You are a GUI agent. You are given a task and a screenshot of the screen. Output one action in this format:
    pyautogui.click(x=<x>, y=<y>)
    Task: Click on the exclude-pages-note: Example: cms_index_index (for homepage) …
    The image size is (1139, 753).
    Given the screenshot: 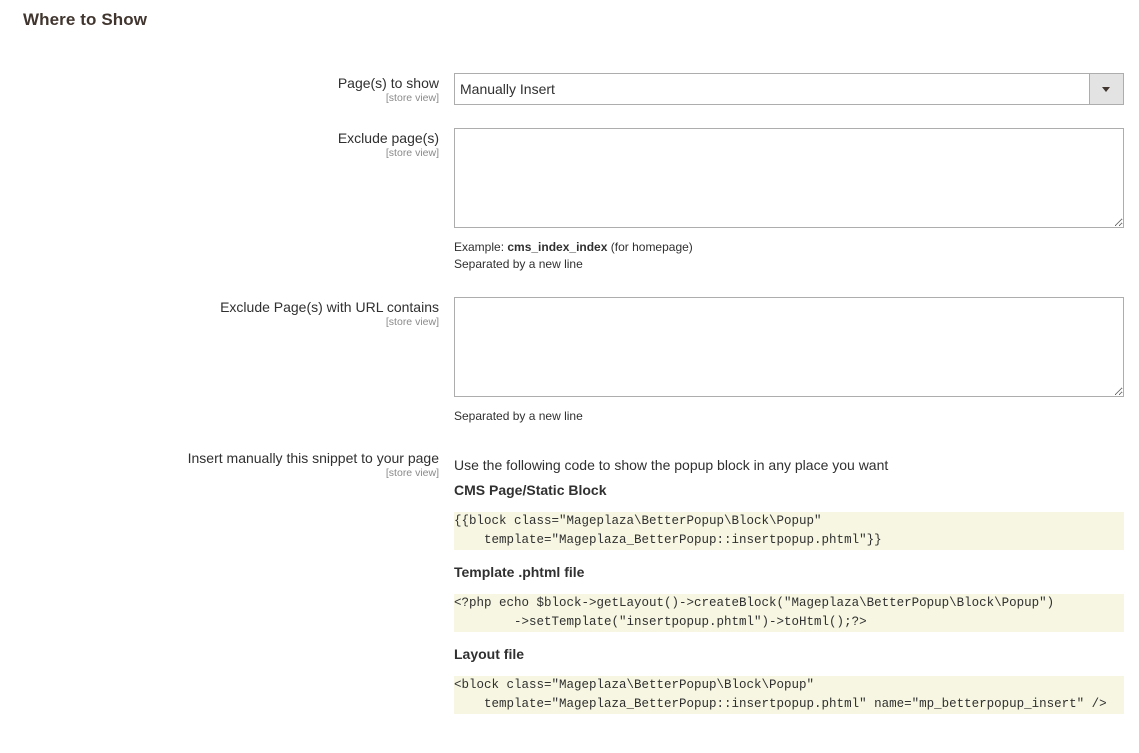 What is the action you would take?
    pyautogui.click(x=789, y=256)
    